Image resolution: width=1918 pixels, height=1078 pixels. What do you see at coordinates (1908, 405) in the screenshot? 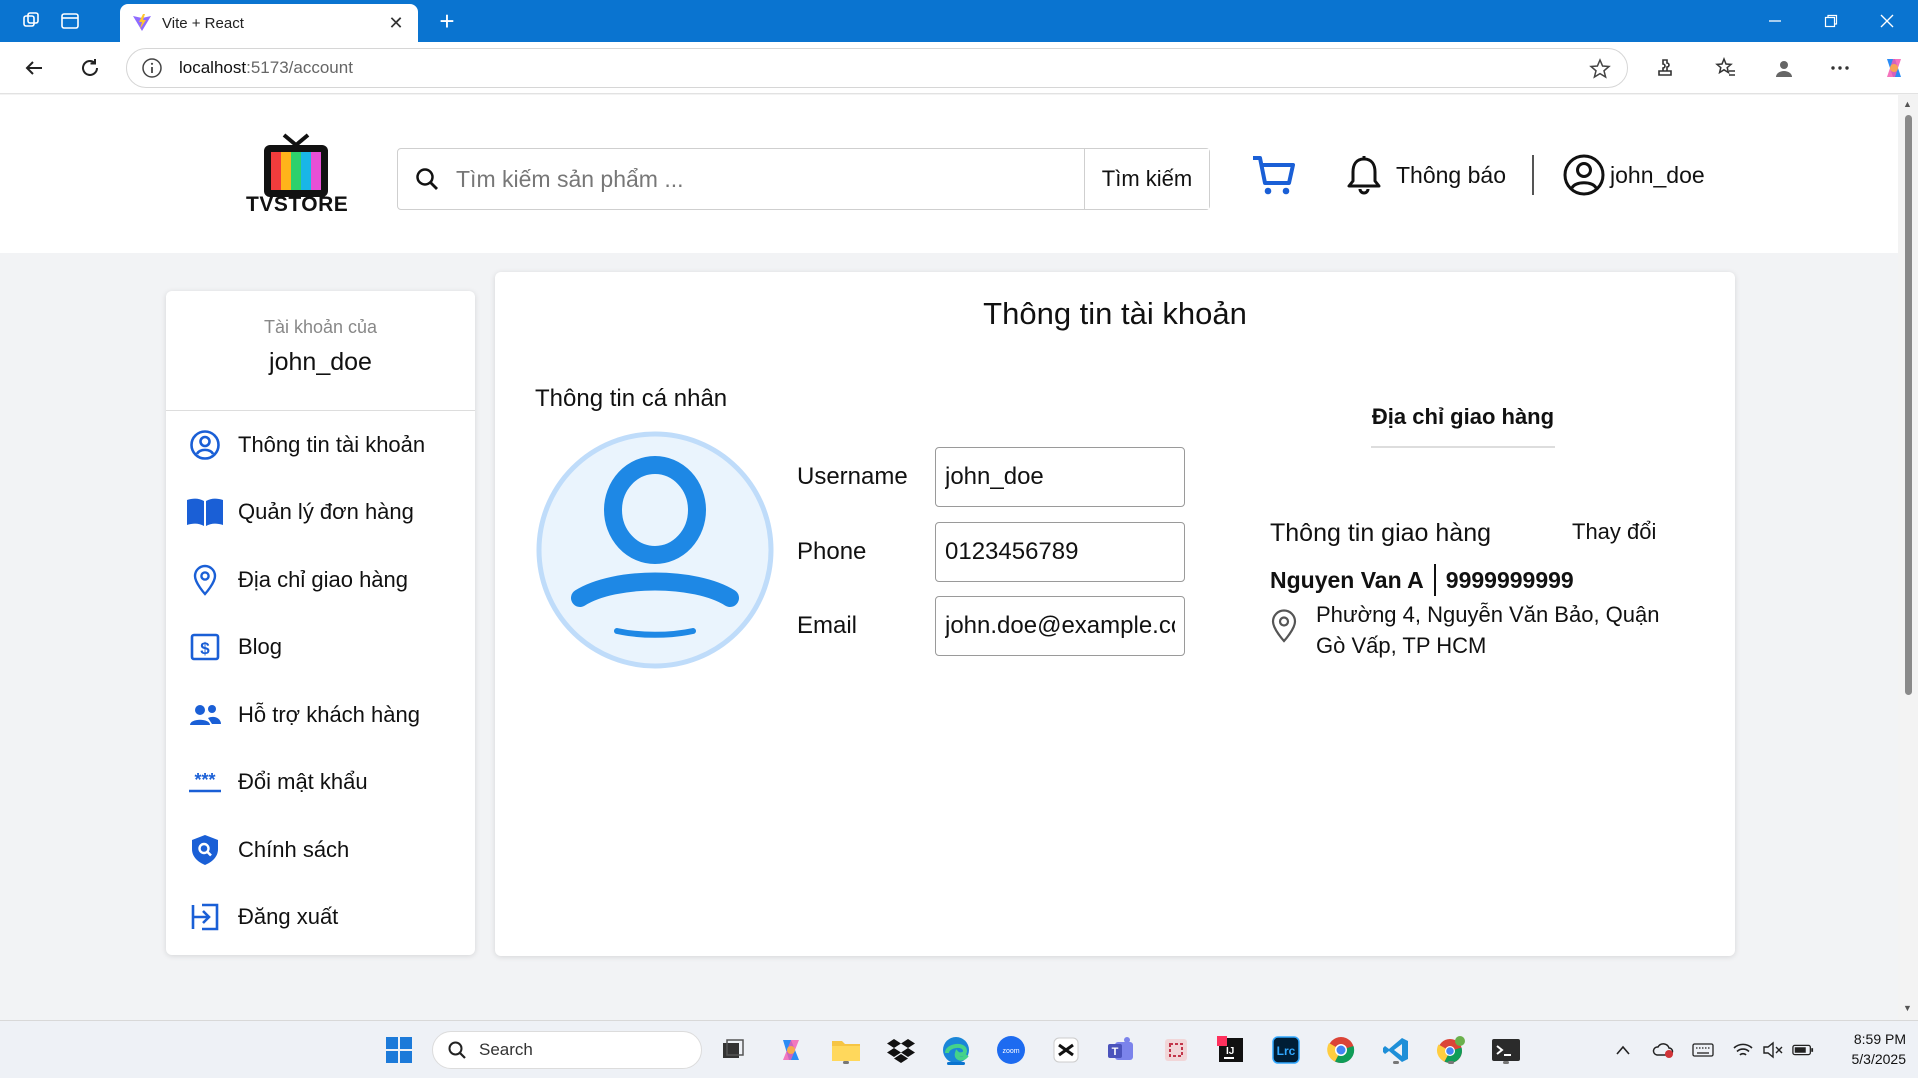
I see `scrollbar-thumb` at bounding box center [1908, 405].